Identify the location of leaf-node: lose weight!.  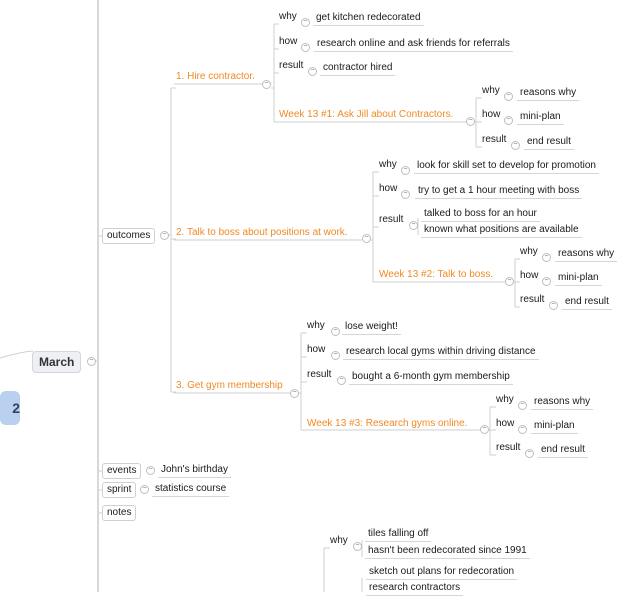
(371, 328).